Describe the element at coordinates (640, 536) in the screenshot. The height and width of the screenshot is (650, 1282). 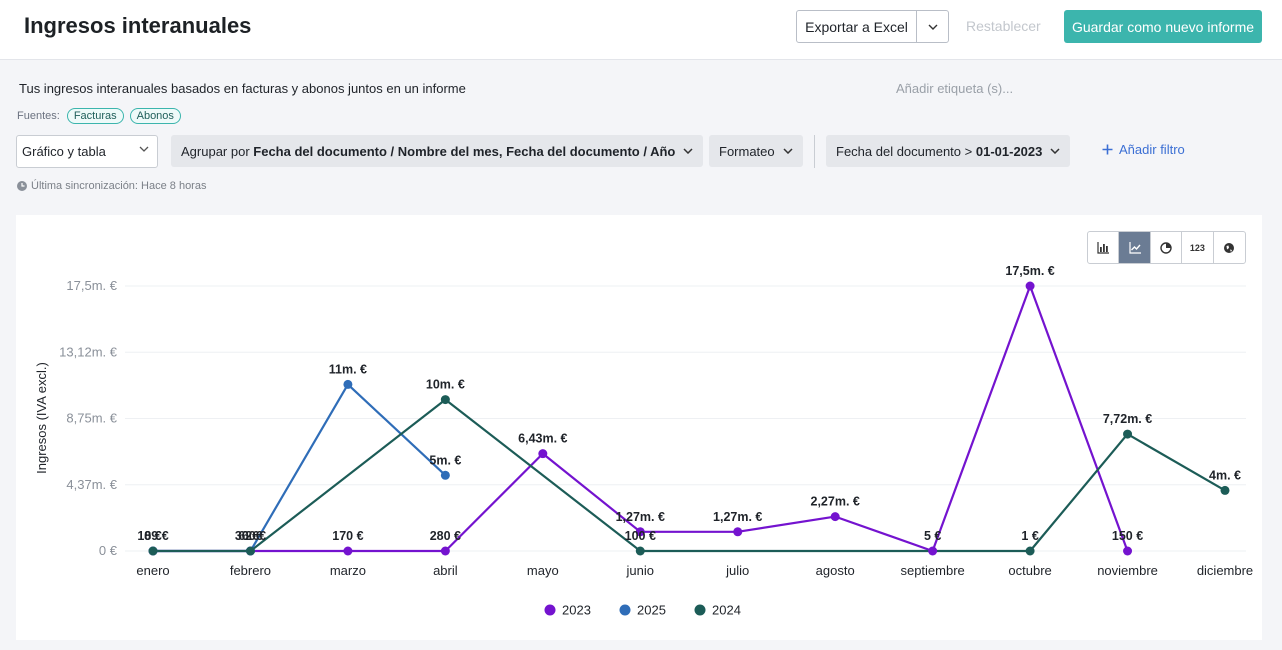
I see `data-label: 100 €` at that location.